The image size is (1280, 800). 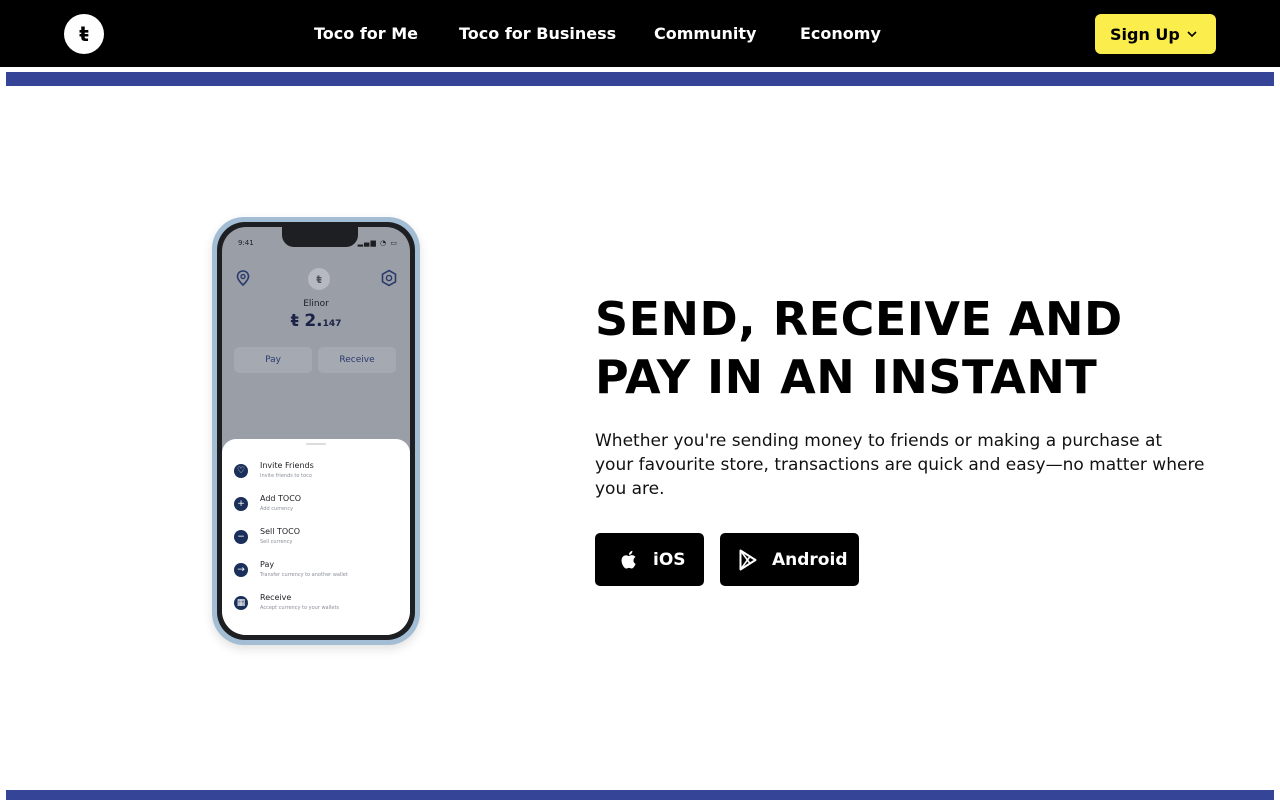 I want to click on top-accent-band, so click(x=640, y=79).